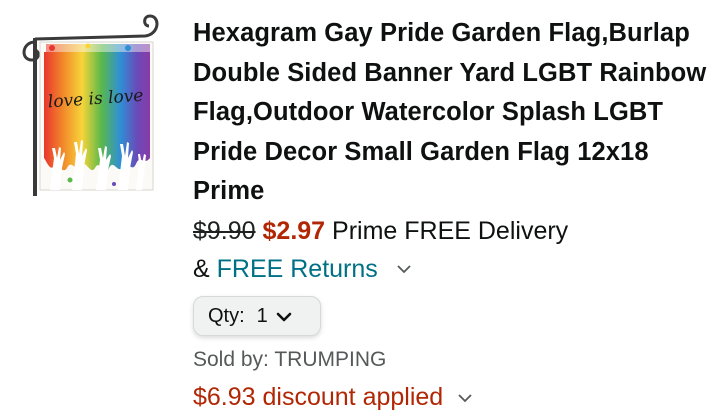 Image resolution: width=716 pixels, height=412 pixels. I want to click on current-price: $2.97, so click(294, 230).